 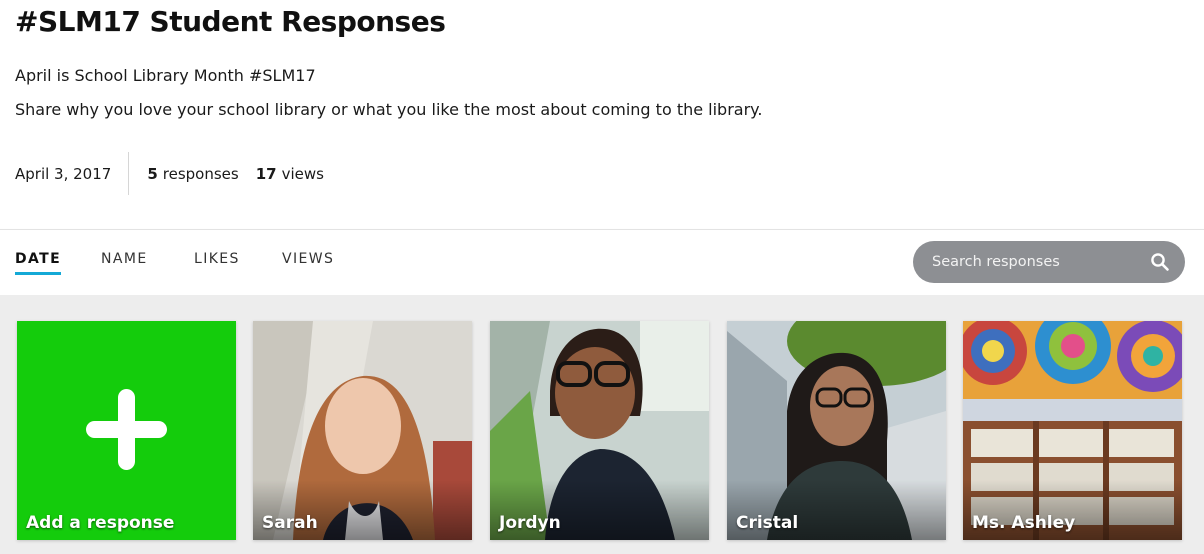 I want to click on search-icon, so click(x=1160, y=262).